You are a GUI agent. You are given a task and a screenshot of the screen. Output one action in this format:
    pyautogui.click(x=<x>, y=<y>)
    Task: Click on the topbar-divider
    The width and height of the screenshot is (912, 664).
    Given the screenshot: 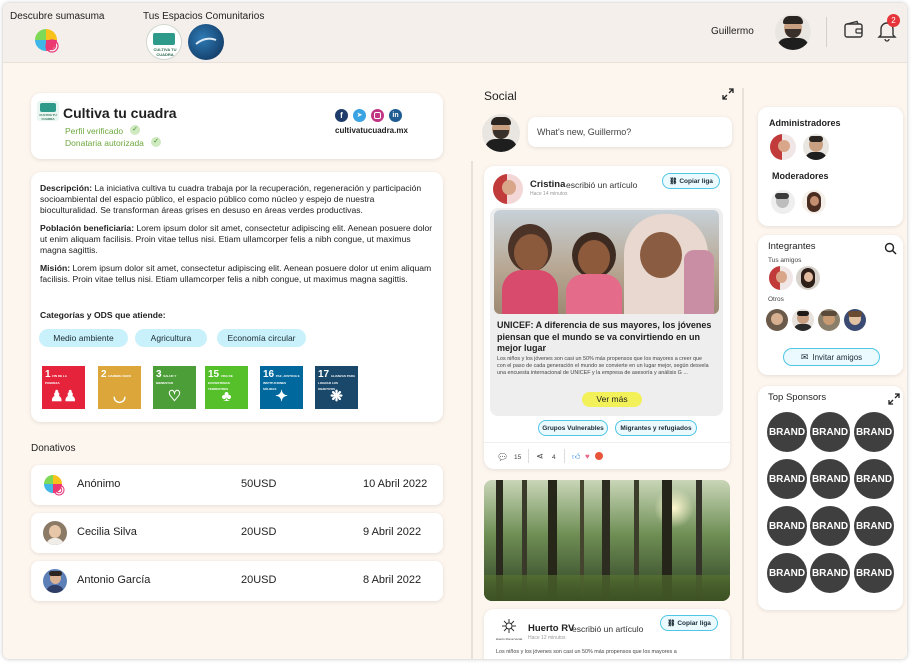 What is the action you would take?
    pyautogui.click(x=826, y=32)
    